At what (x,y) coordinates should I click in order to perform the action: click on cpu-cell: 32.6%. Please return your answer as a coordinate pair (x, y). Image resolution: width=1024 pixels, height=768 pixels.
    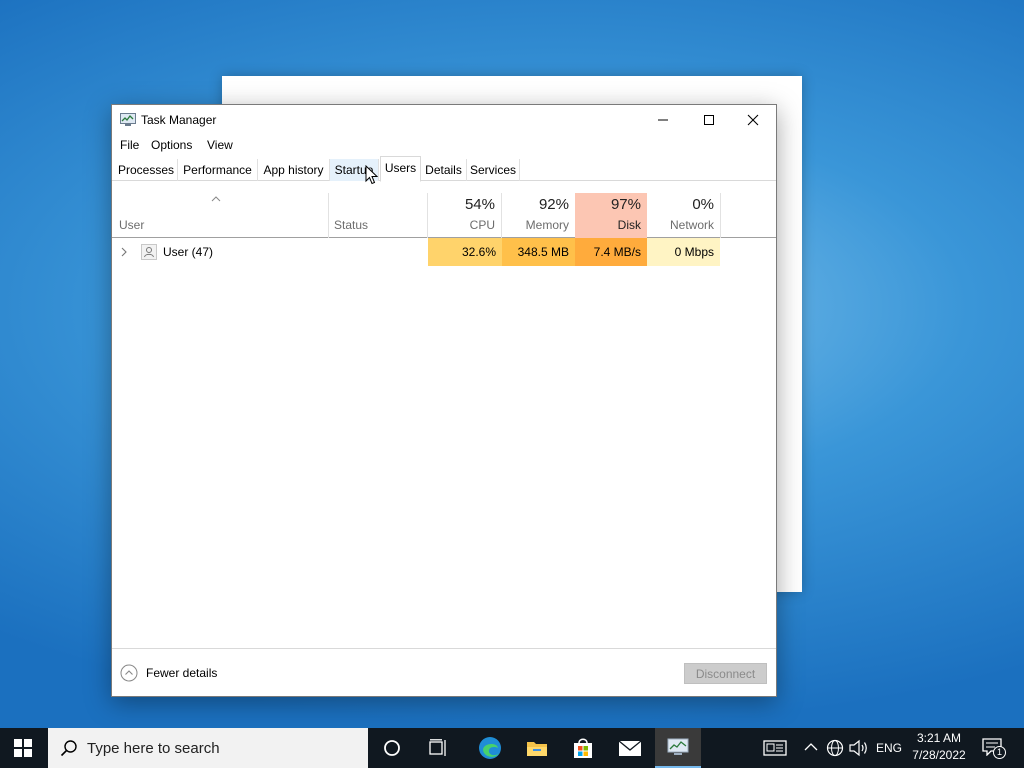
    Looking at the image, I should click on (465, 252).